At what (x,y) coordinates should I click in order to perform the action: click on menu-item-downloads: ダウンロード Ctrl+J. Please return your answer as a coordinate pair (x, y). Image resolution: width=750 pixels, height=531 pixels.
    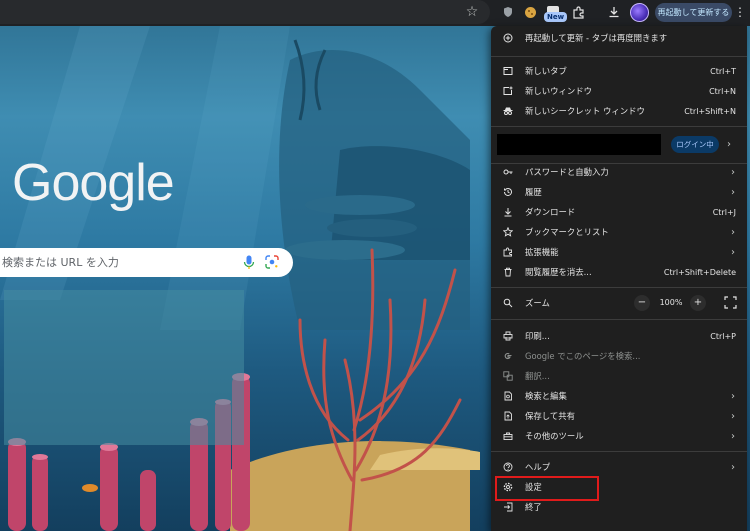
    Looking at the image, I should click on (619, 212).